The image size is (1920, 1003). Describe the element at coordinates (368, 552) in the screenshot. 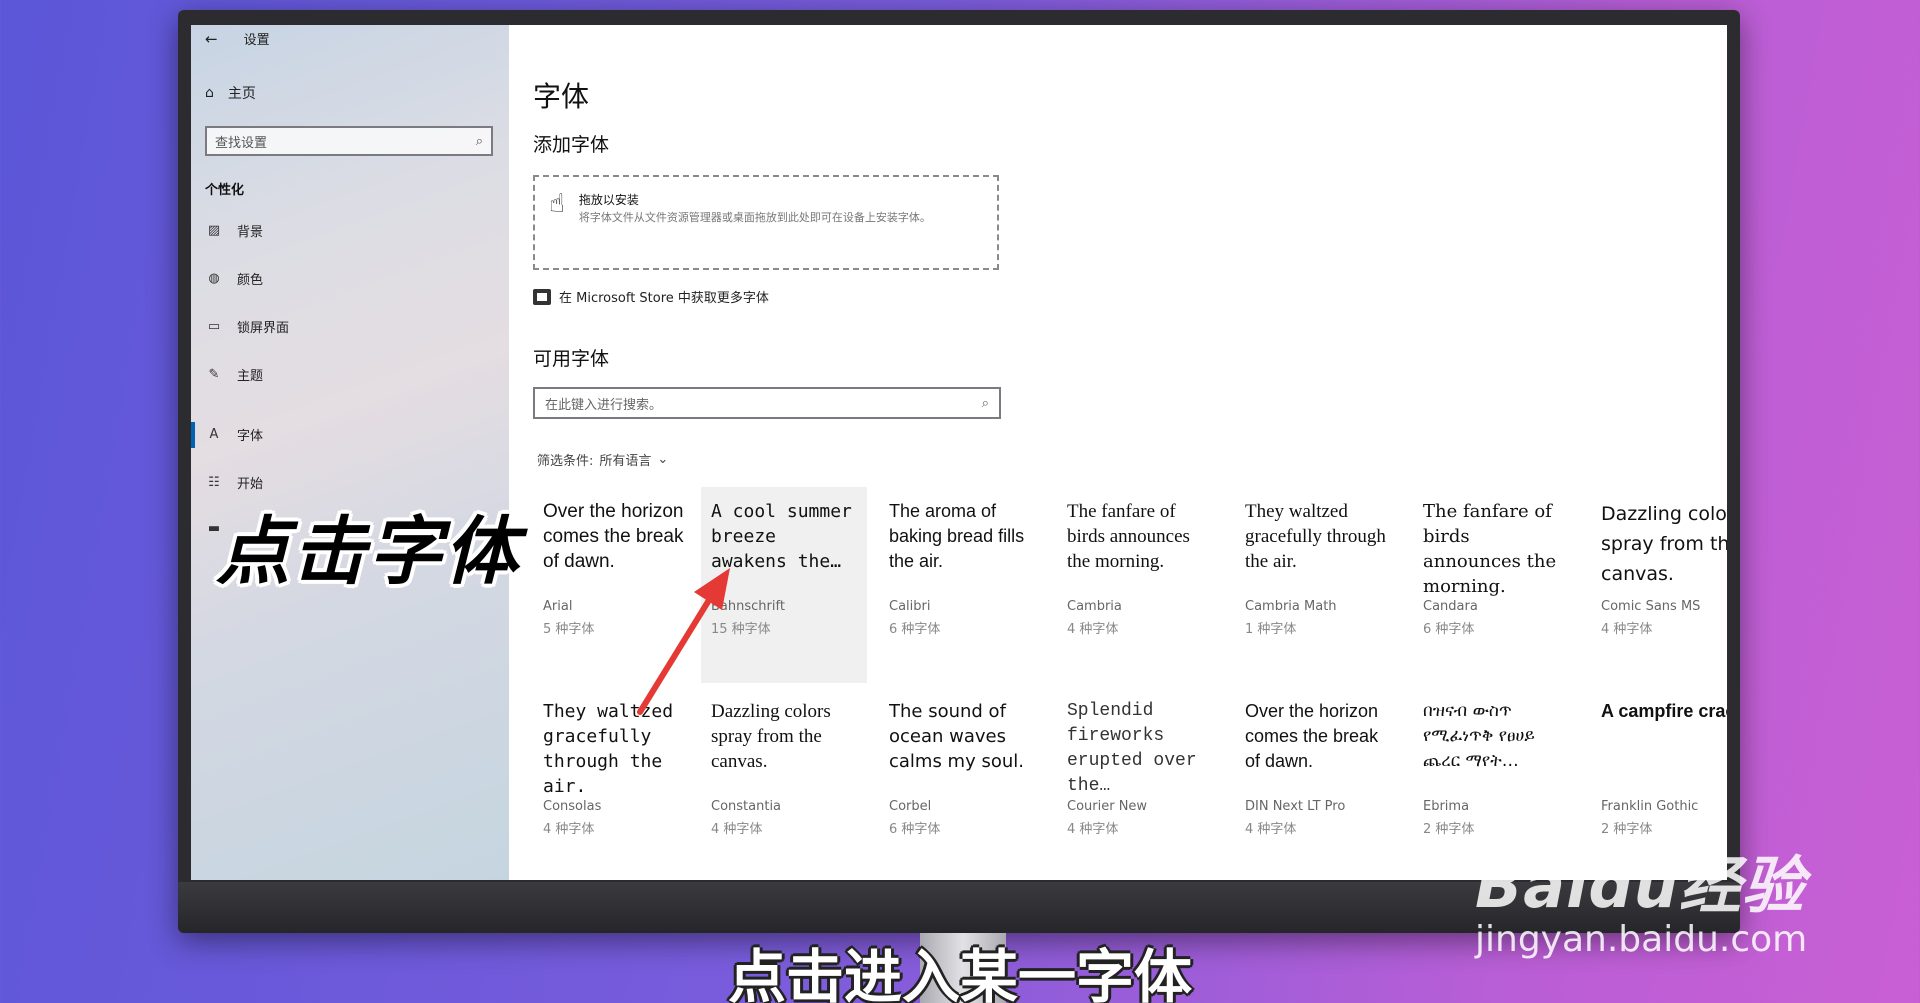

I see `annotation-label: 点击字体` at that location.